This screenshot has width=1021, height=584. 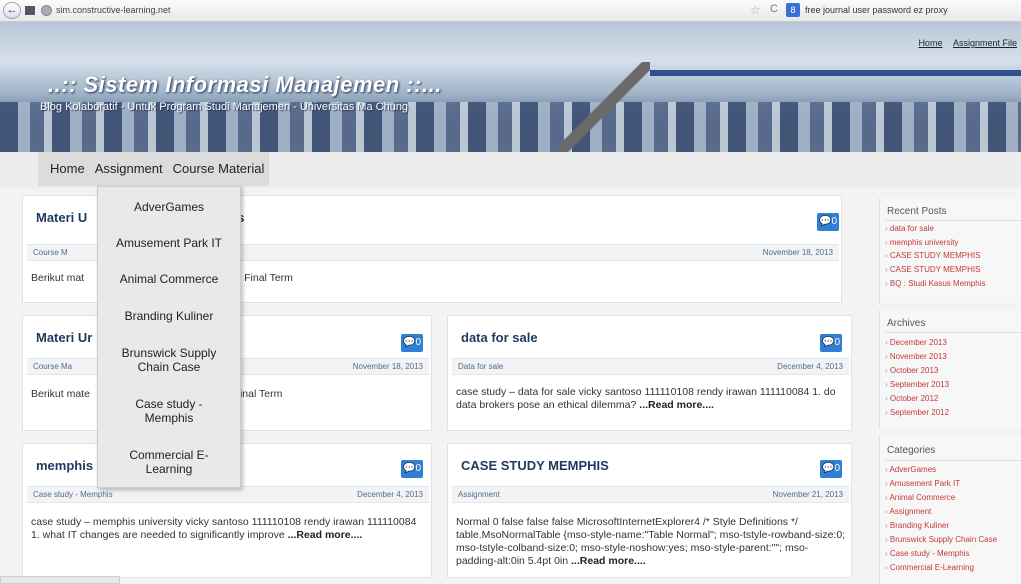 What do you see at coordinates (876, 10) in the screenshot?
I see `browser-search-input: free journal user password ez proxy` at bounding box center [876, 10].